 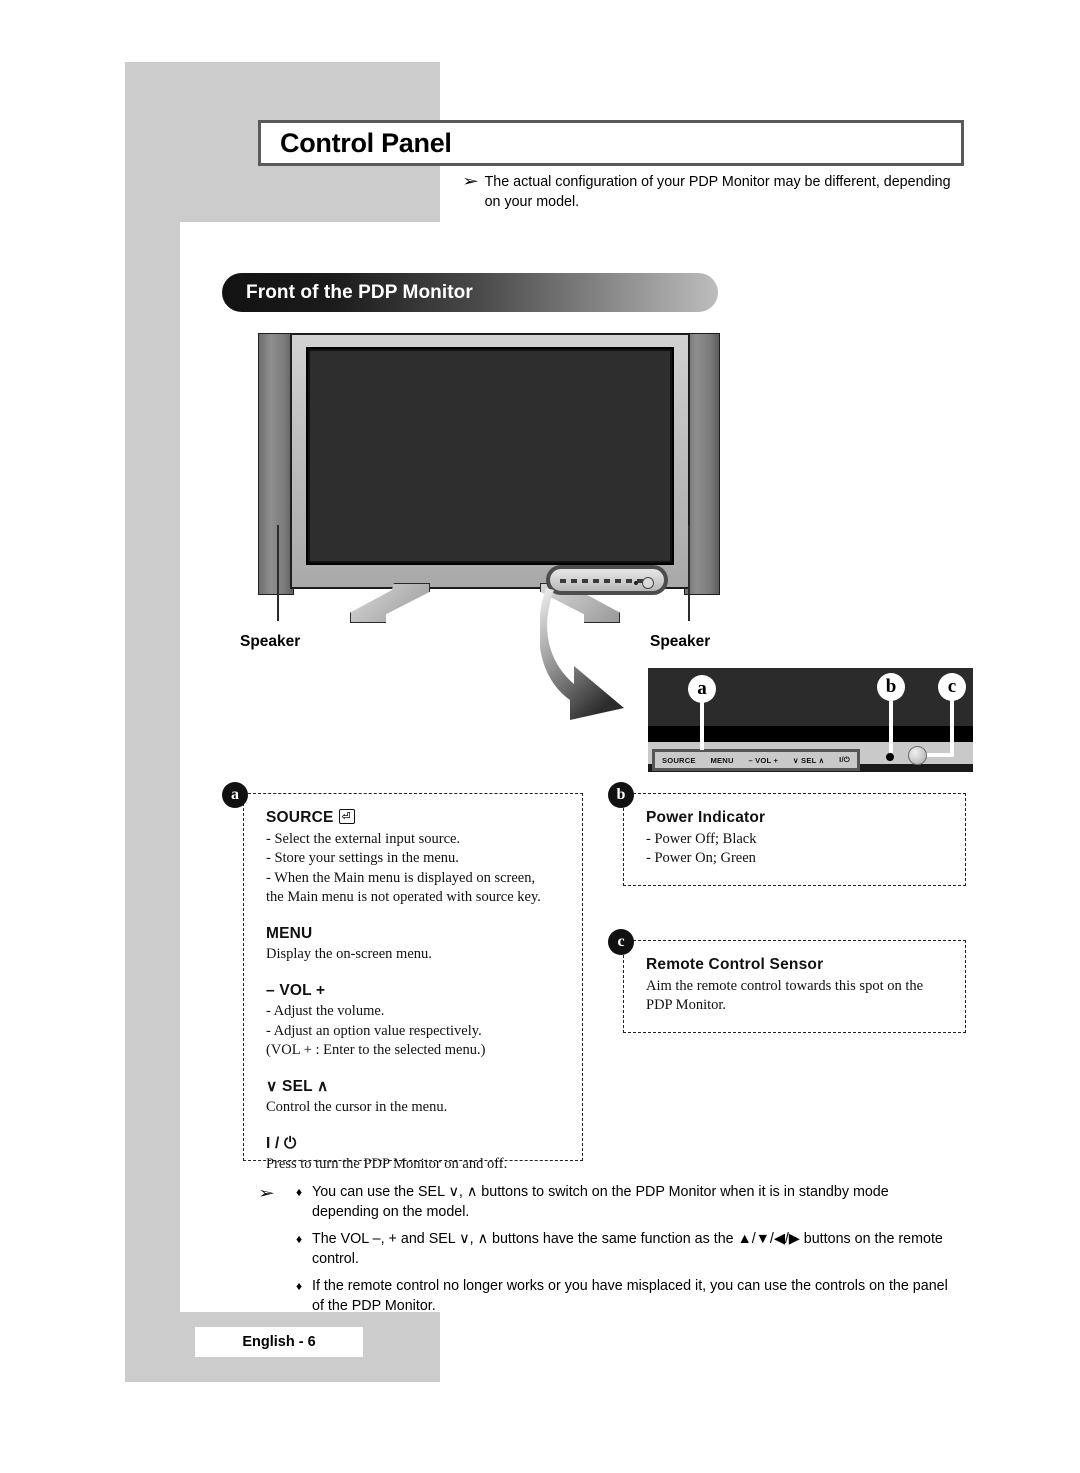 I want to click on description-box-b-tag: b, so click(x=621, y=795).